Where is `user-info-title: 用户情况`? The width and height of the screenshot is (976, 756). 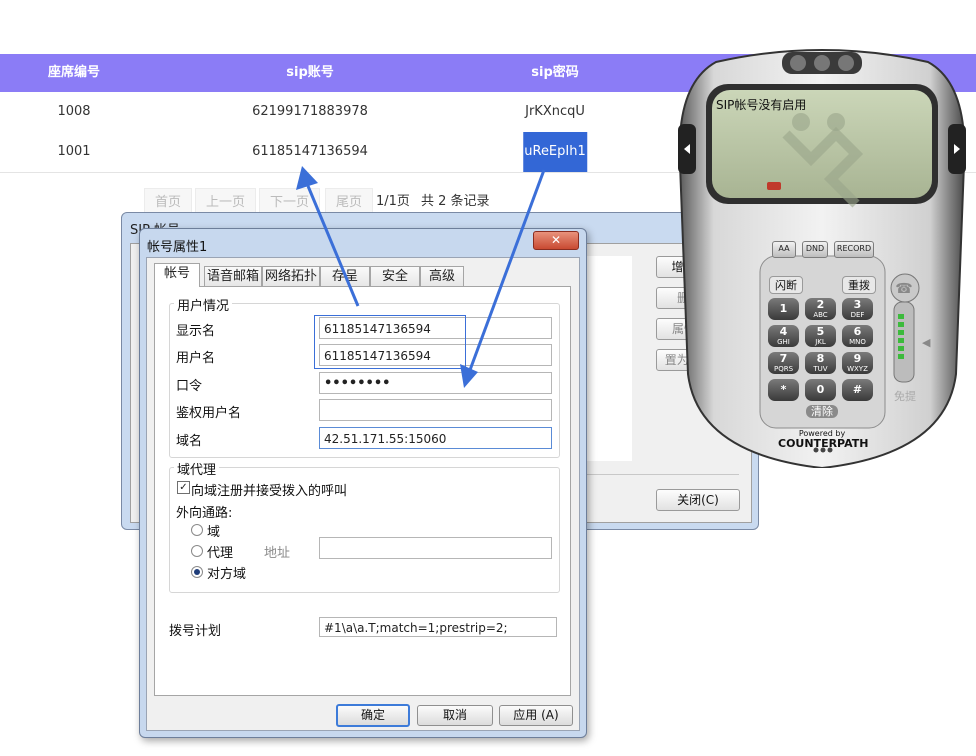 user-info-title: 用户情况 is located at coordinates (203, 304).